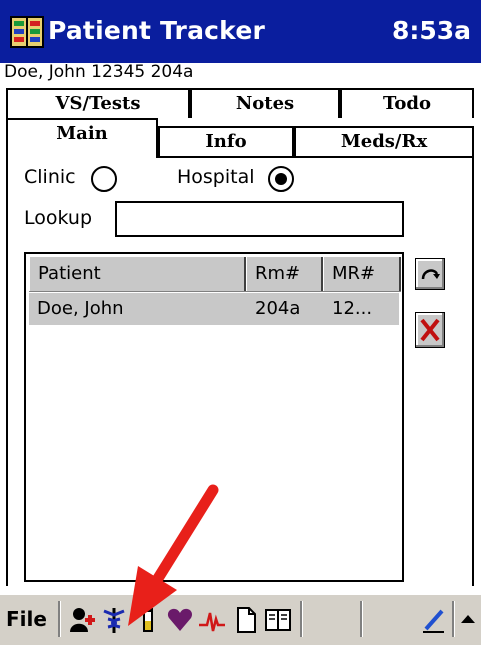 This screenshot has width=481, height=645. I want to click on clinic-radio, so click(104, 179).